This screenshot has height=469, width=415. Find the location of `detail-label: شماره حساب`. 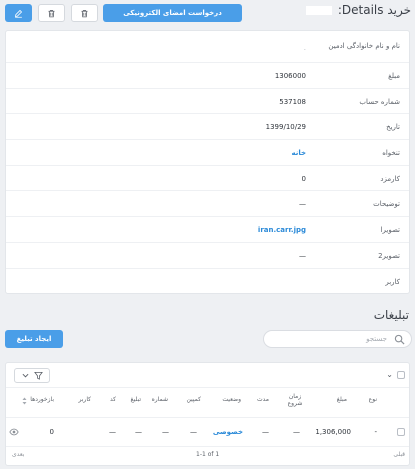

detail-label: شماره حساب is located at coordinates (379, 101).